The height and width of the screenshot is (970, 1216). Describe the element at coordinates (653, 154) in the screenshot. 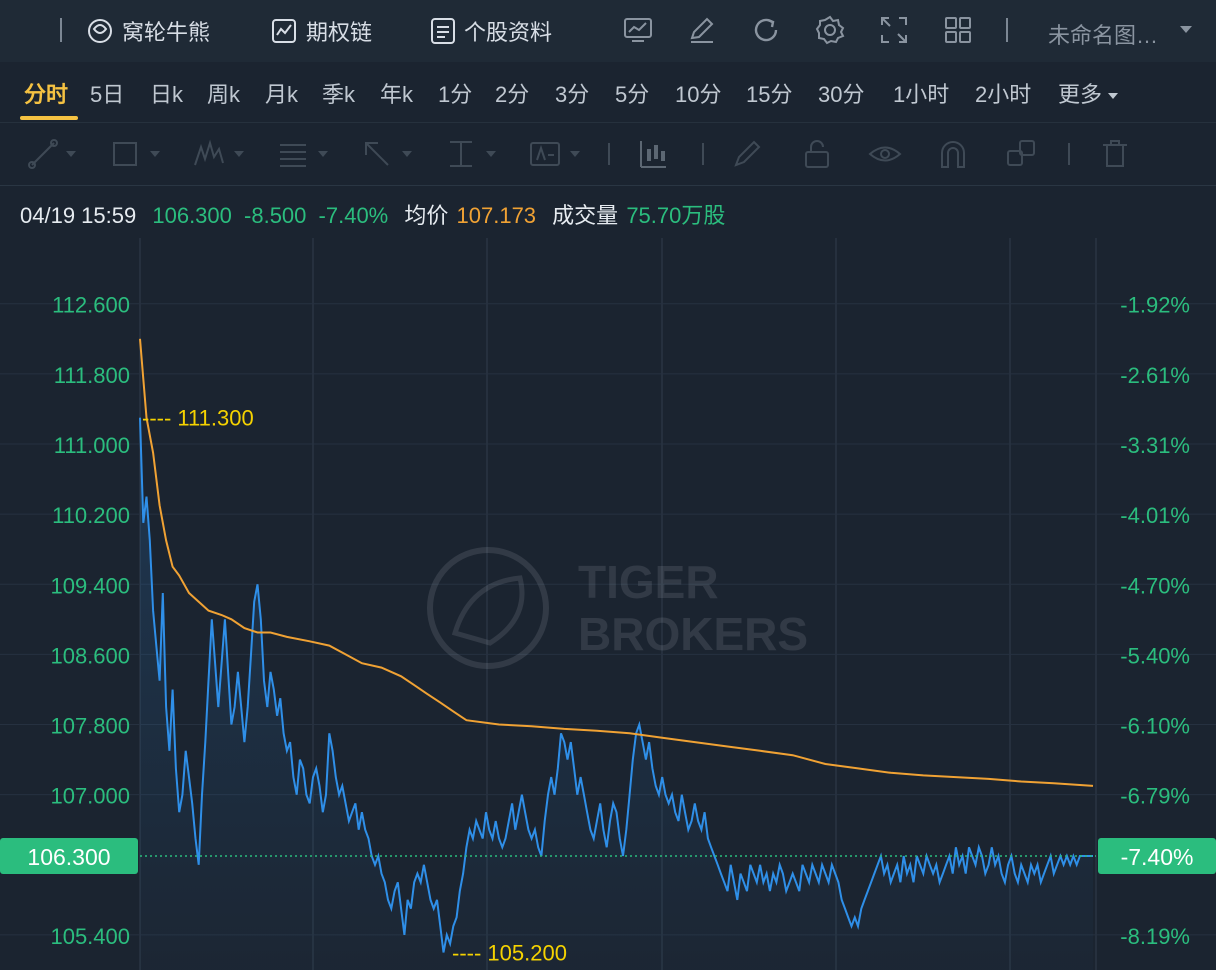

I see `candlestick-icon` at that location.